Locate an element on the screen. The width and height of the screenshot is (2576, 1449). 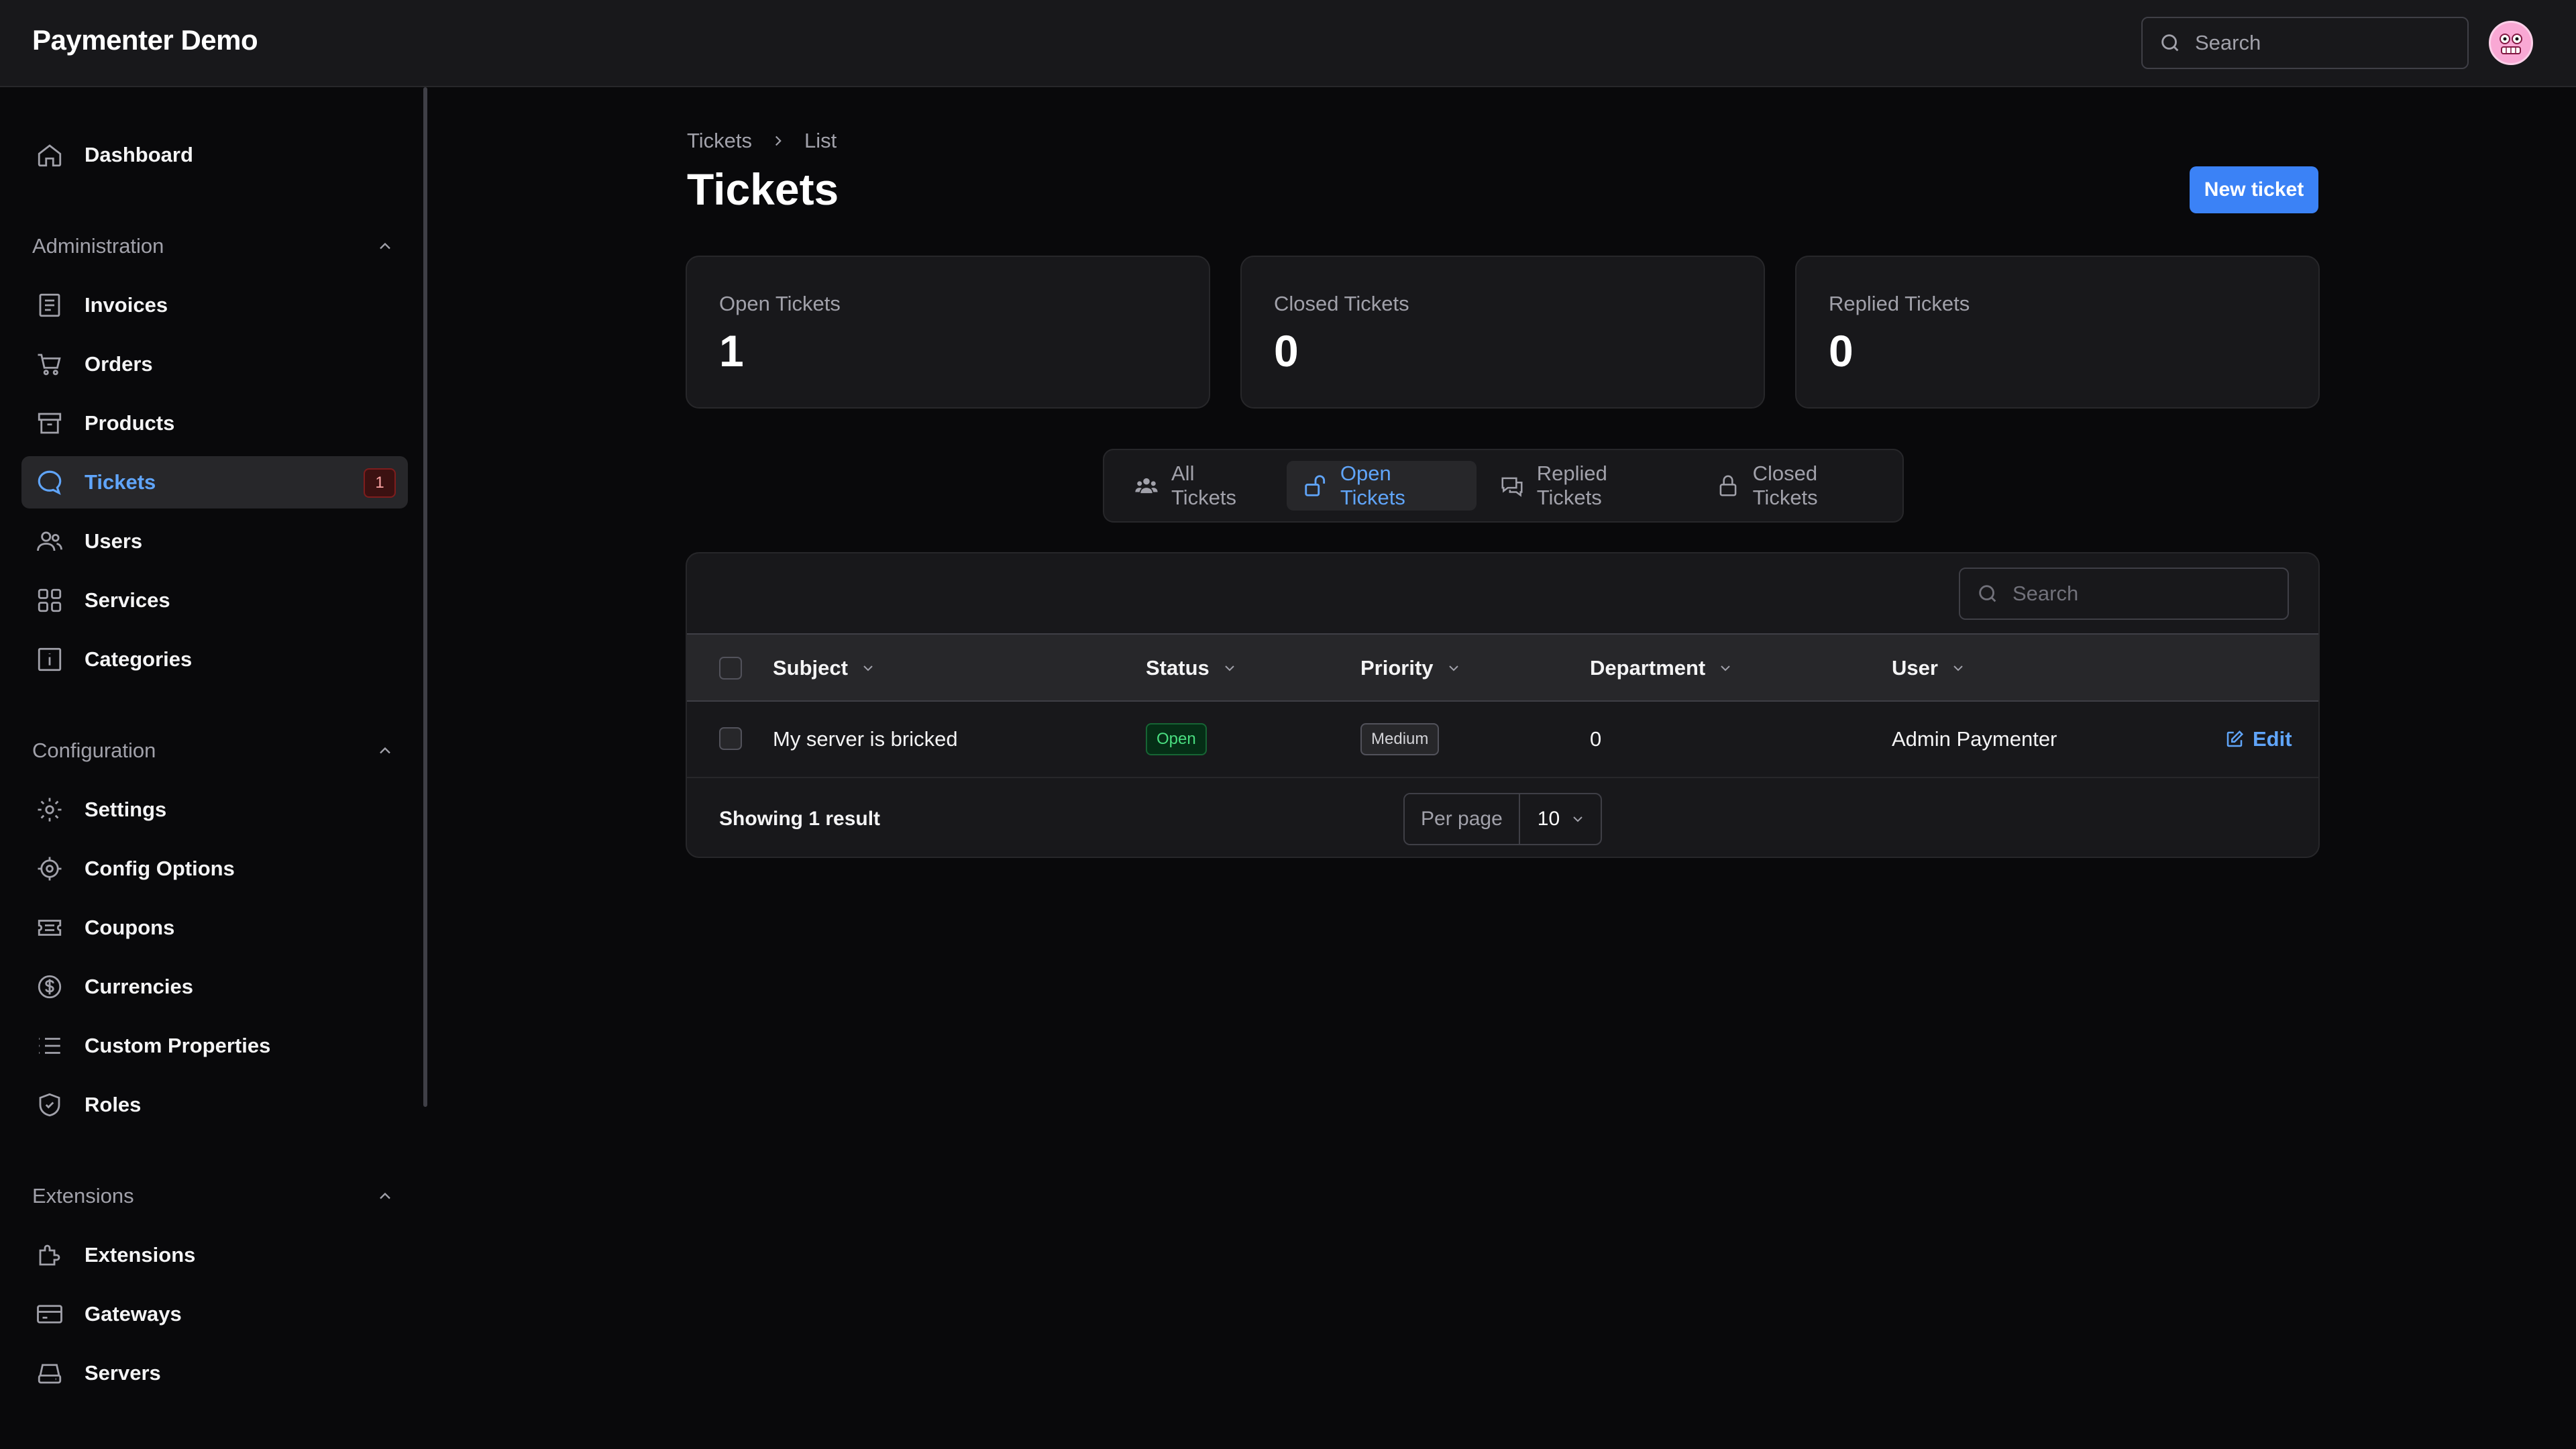
sidebar-item-extensions: Extensions is located at coordinates (214, 1255).